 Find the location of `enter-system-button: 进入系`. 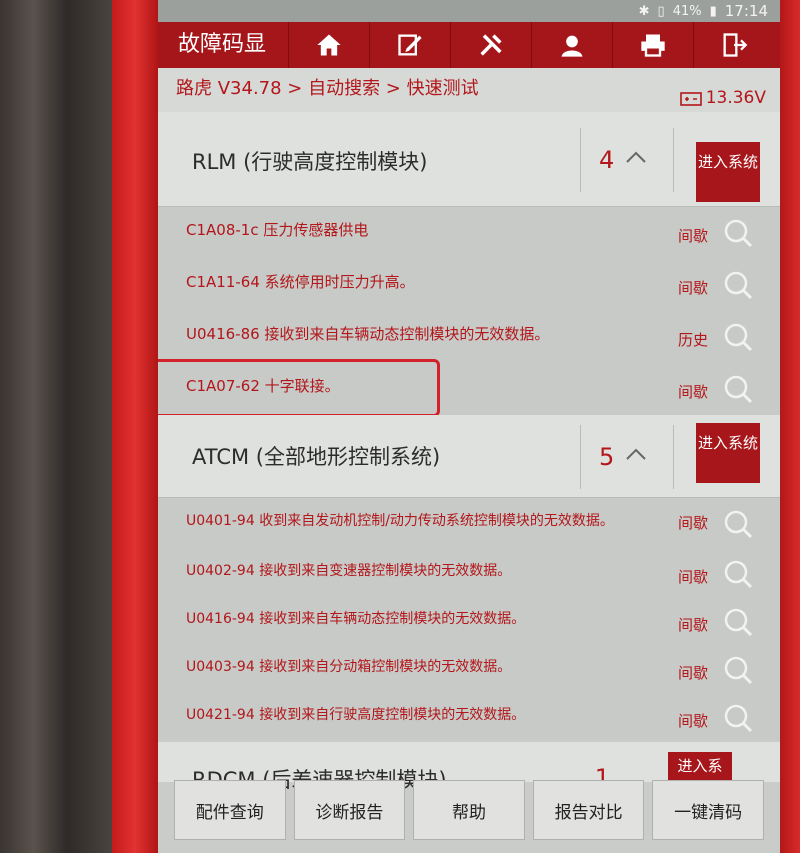

enter-system-button: 进入系 is located at coordinates (700, 767).